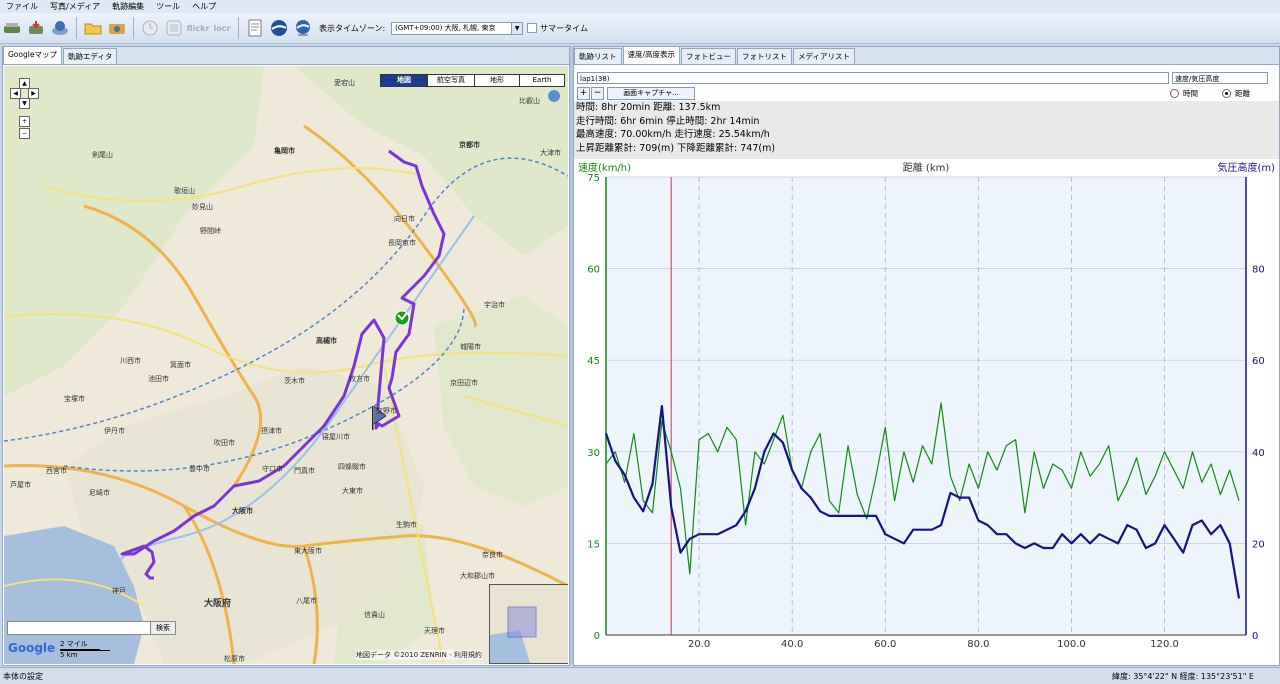 The image size is (1280, 684). I want to click on y-left-tick-label: 60, so click(593, 270).